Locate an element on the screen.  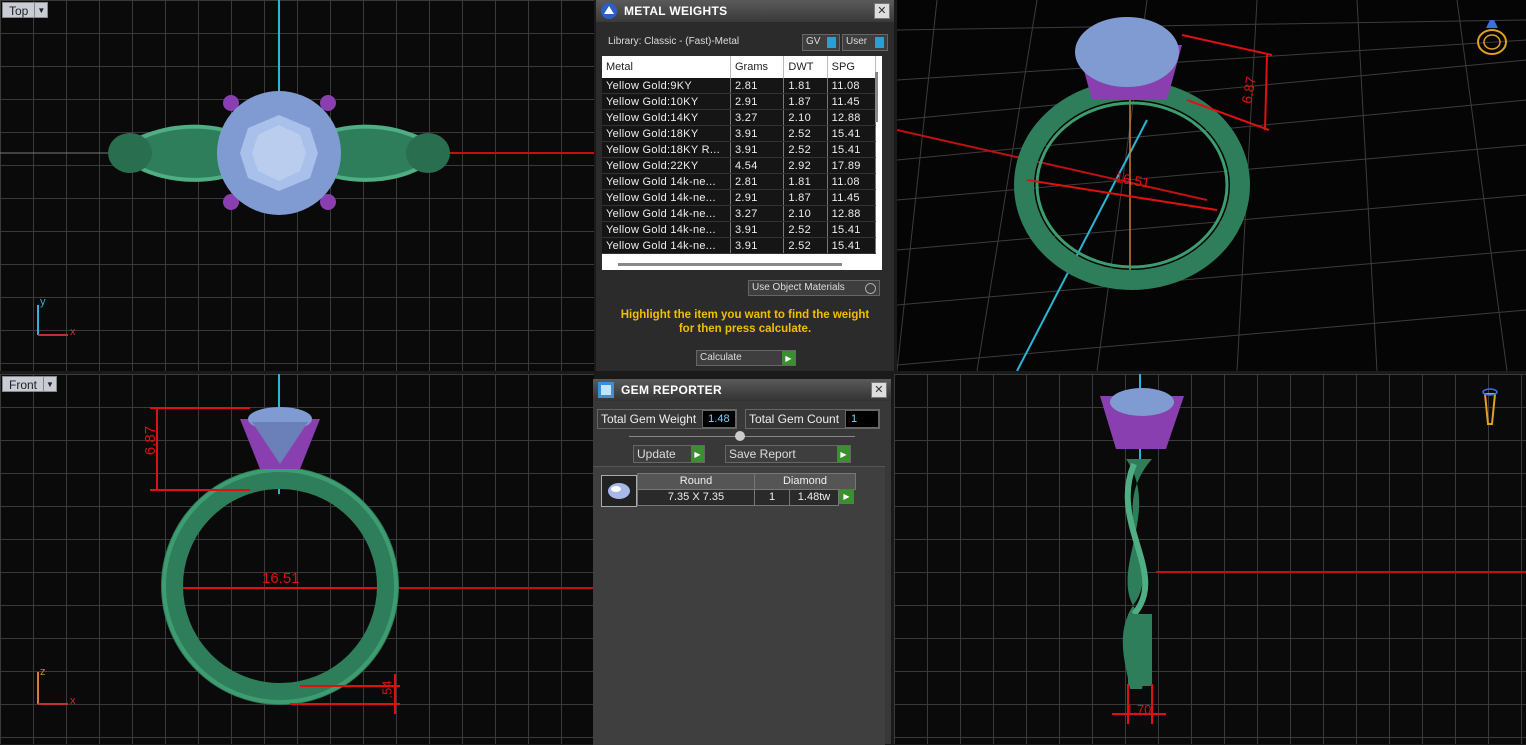
table-cell: Yellow Gold:18KY is located at coordinates (666, 133).